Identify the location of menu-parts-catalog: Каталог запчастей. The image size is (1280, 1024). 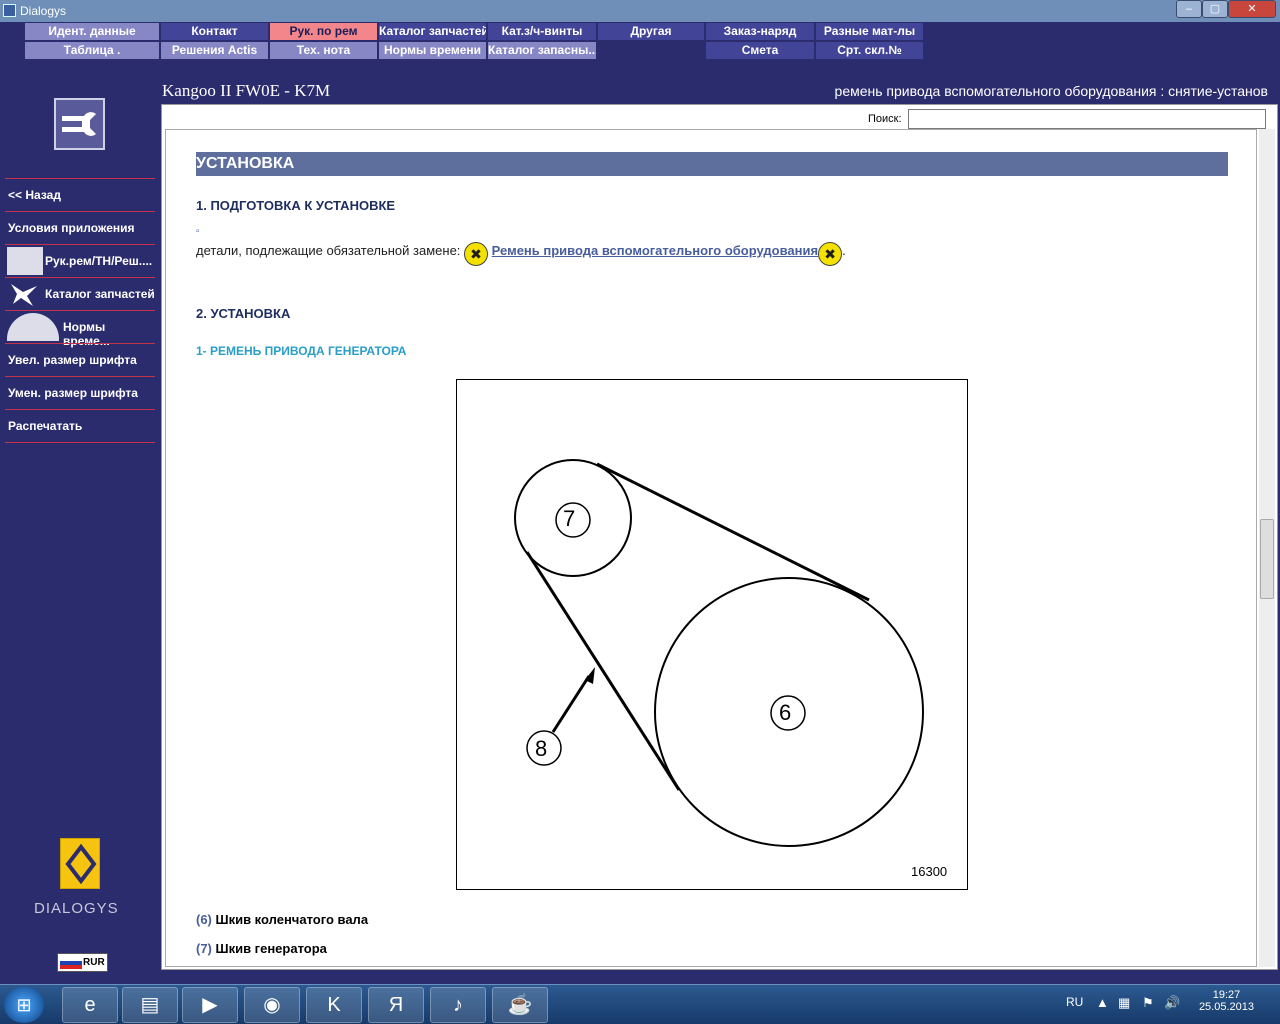
(432, 31).